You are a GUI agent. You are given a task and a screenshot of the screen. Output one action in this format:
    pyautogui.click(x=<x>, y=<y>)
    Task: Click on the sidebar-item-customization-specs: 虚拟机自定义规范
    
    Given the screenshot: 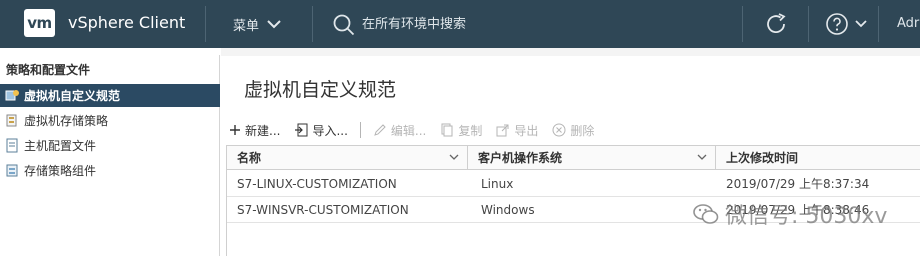 What is the action you would take?
    pyautogui.click(x=110, y=95)
    